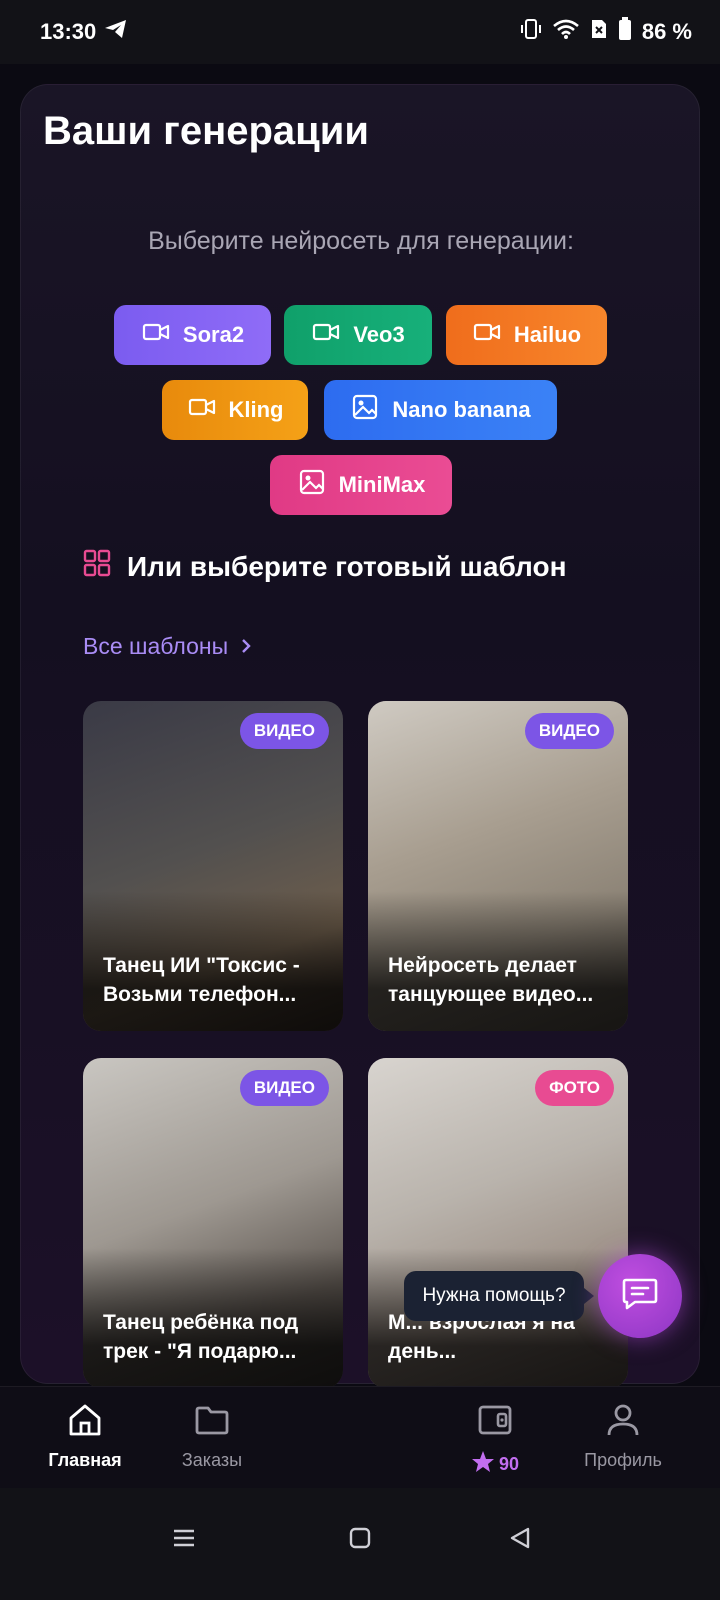 Image resolution: width=720 pixels, height=1600 pixels. I want to click on help-tooltip: Нужна помощь?, so click(499, 1296).